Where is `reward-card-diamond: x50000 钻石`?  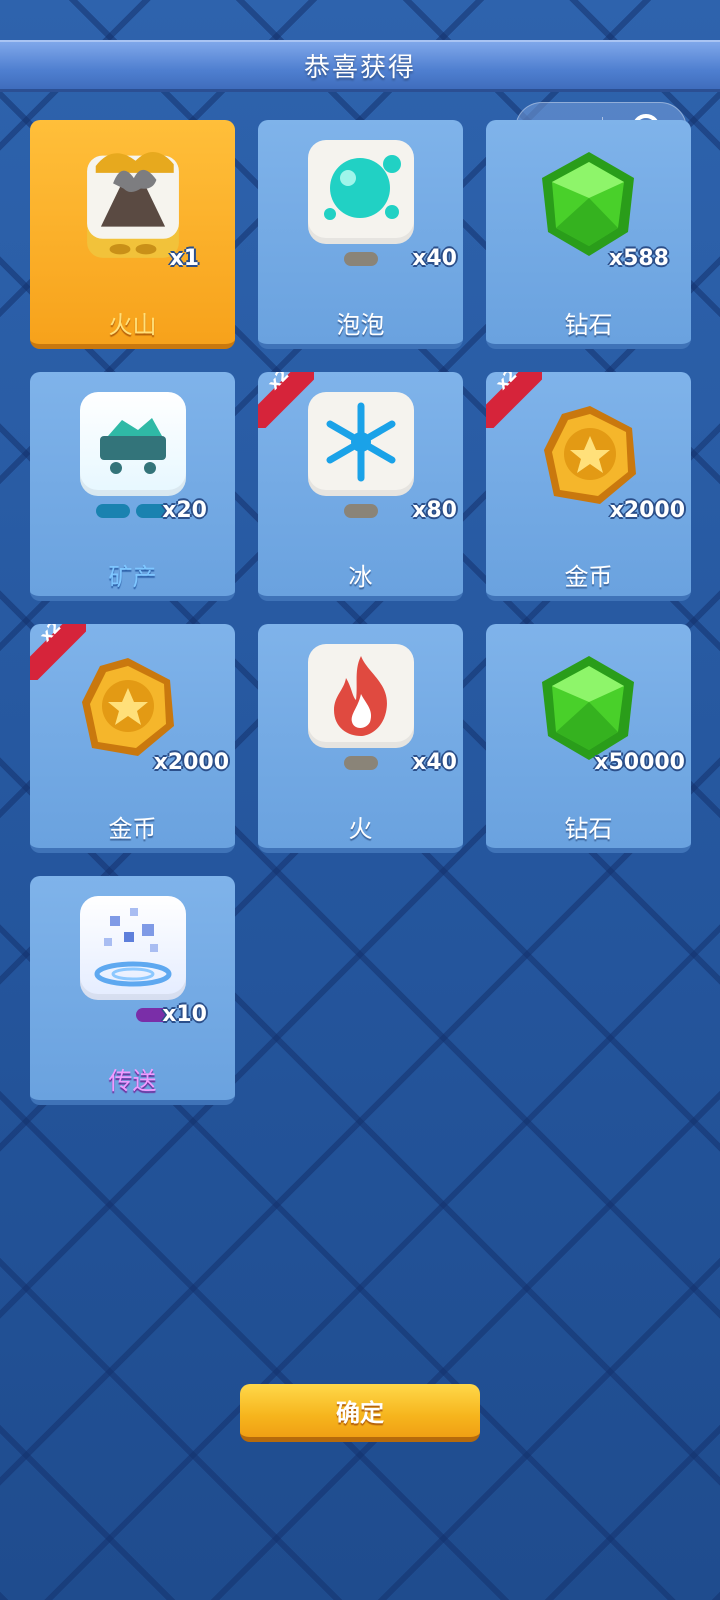 reward-card-diamond: x50000 钻石 is located at coordinates (588, 738).